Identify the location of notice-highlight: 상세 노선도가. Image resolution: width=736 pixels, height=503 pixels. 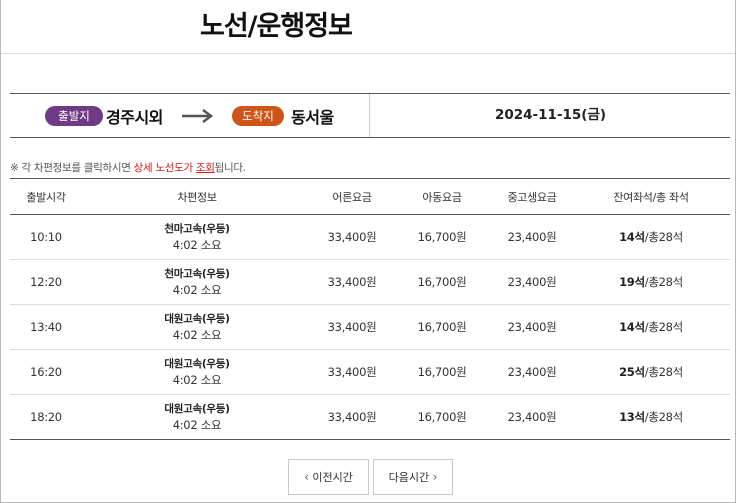
(163, 168).